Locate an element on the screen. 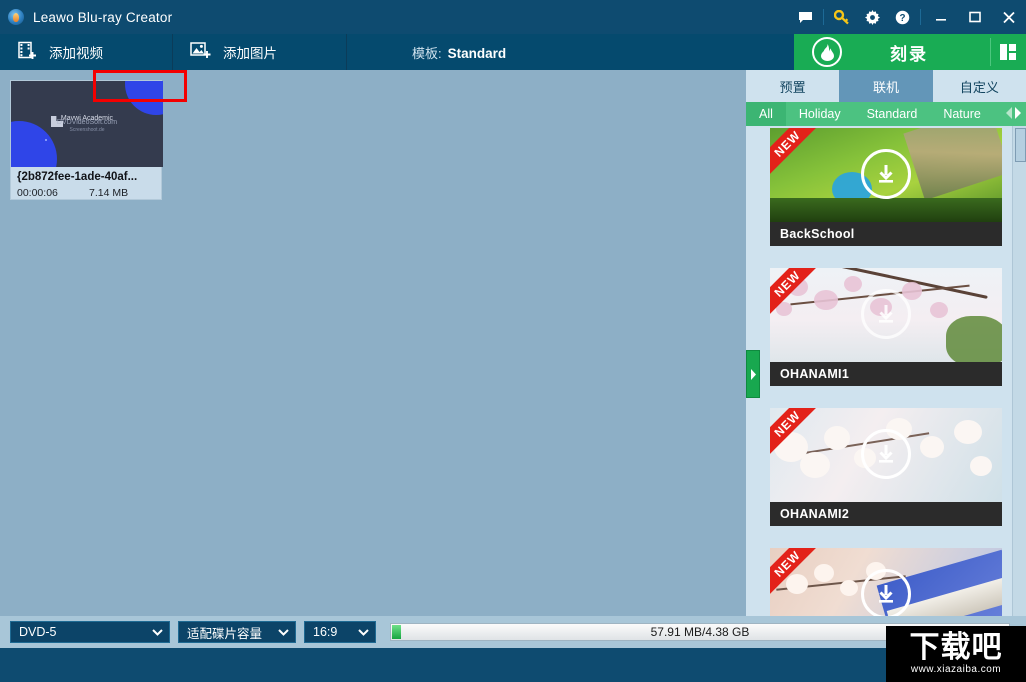 This screenshot has height=682, width=1026. bottom-status-bar: DVD-5 适配碟片容量 16:9 57.91 MB/4.38 GB is located at coordinates (513, 632).